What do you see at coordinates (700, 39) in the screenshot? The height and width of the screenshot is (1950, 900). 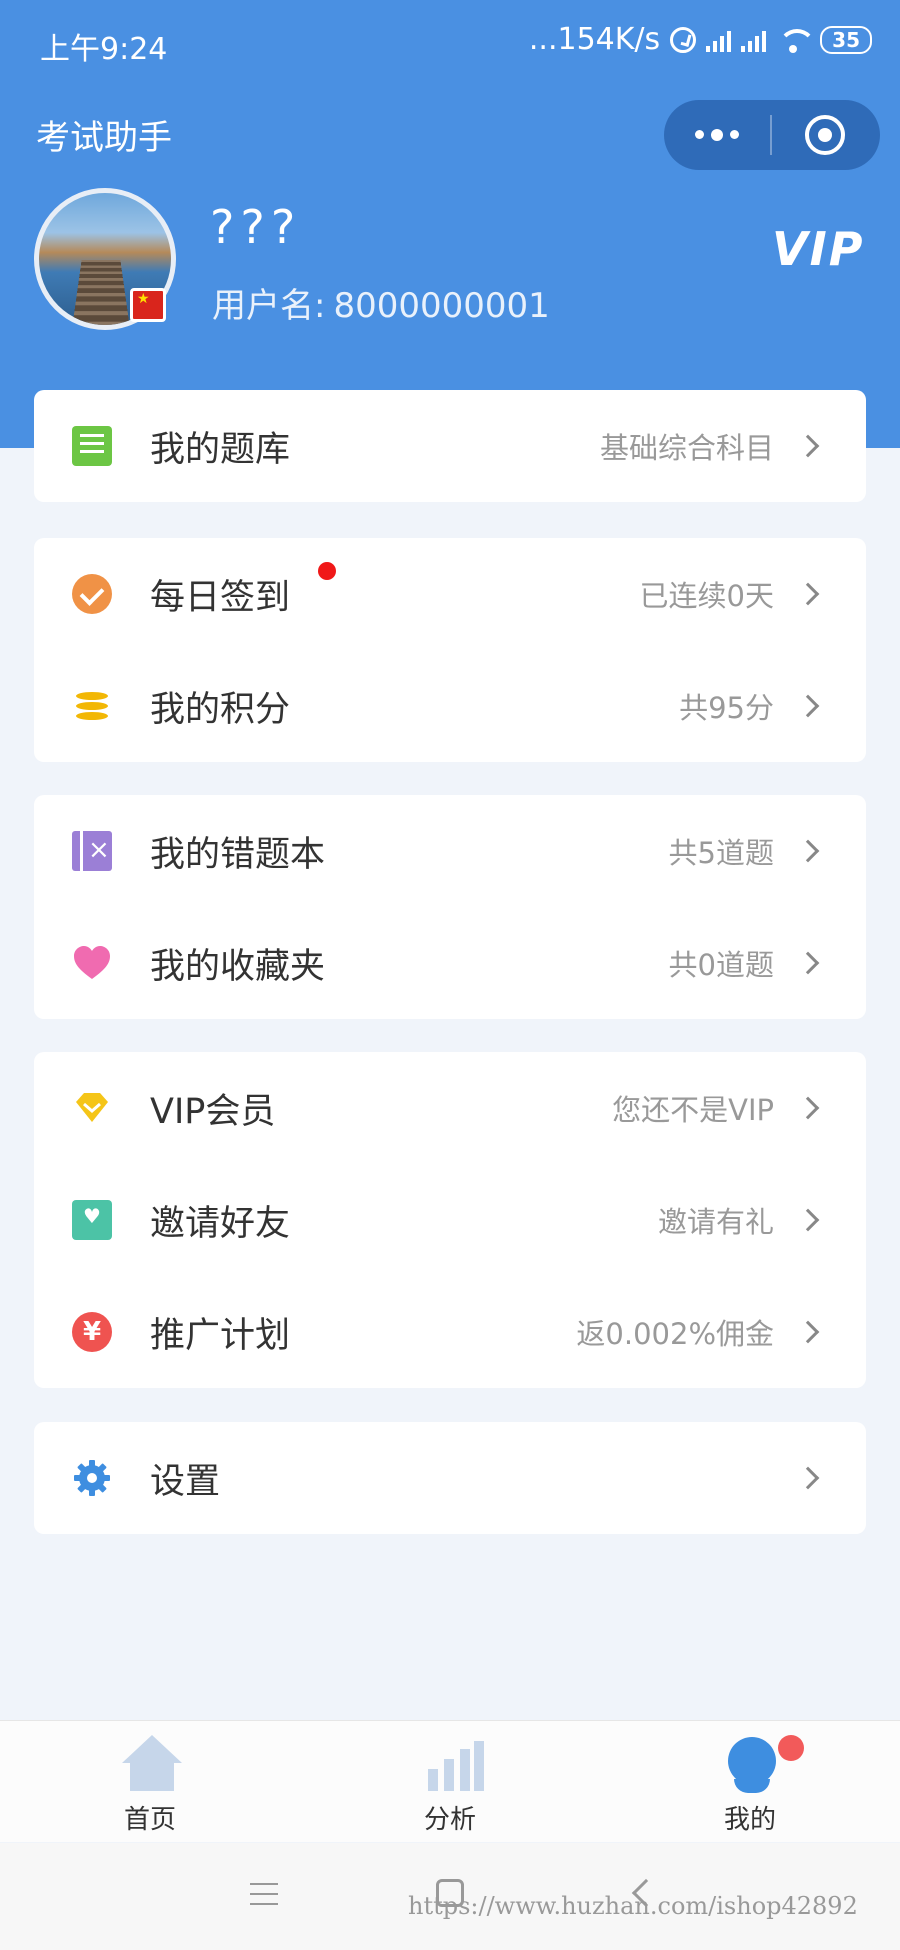 I see `status-indicators: ...154K/s 35` at bounding box center [700, 39].